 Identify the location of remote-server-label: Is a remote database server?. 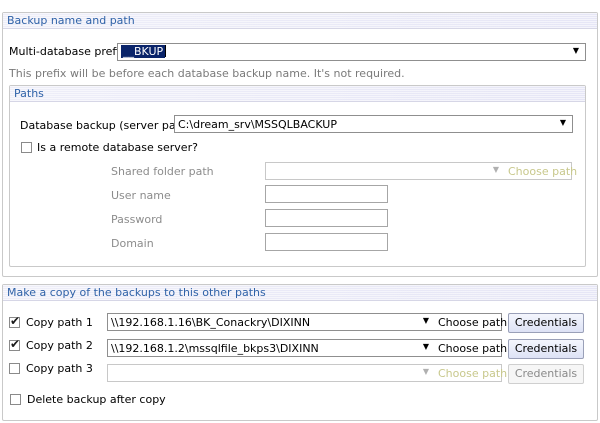
(117, 147).